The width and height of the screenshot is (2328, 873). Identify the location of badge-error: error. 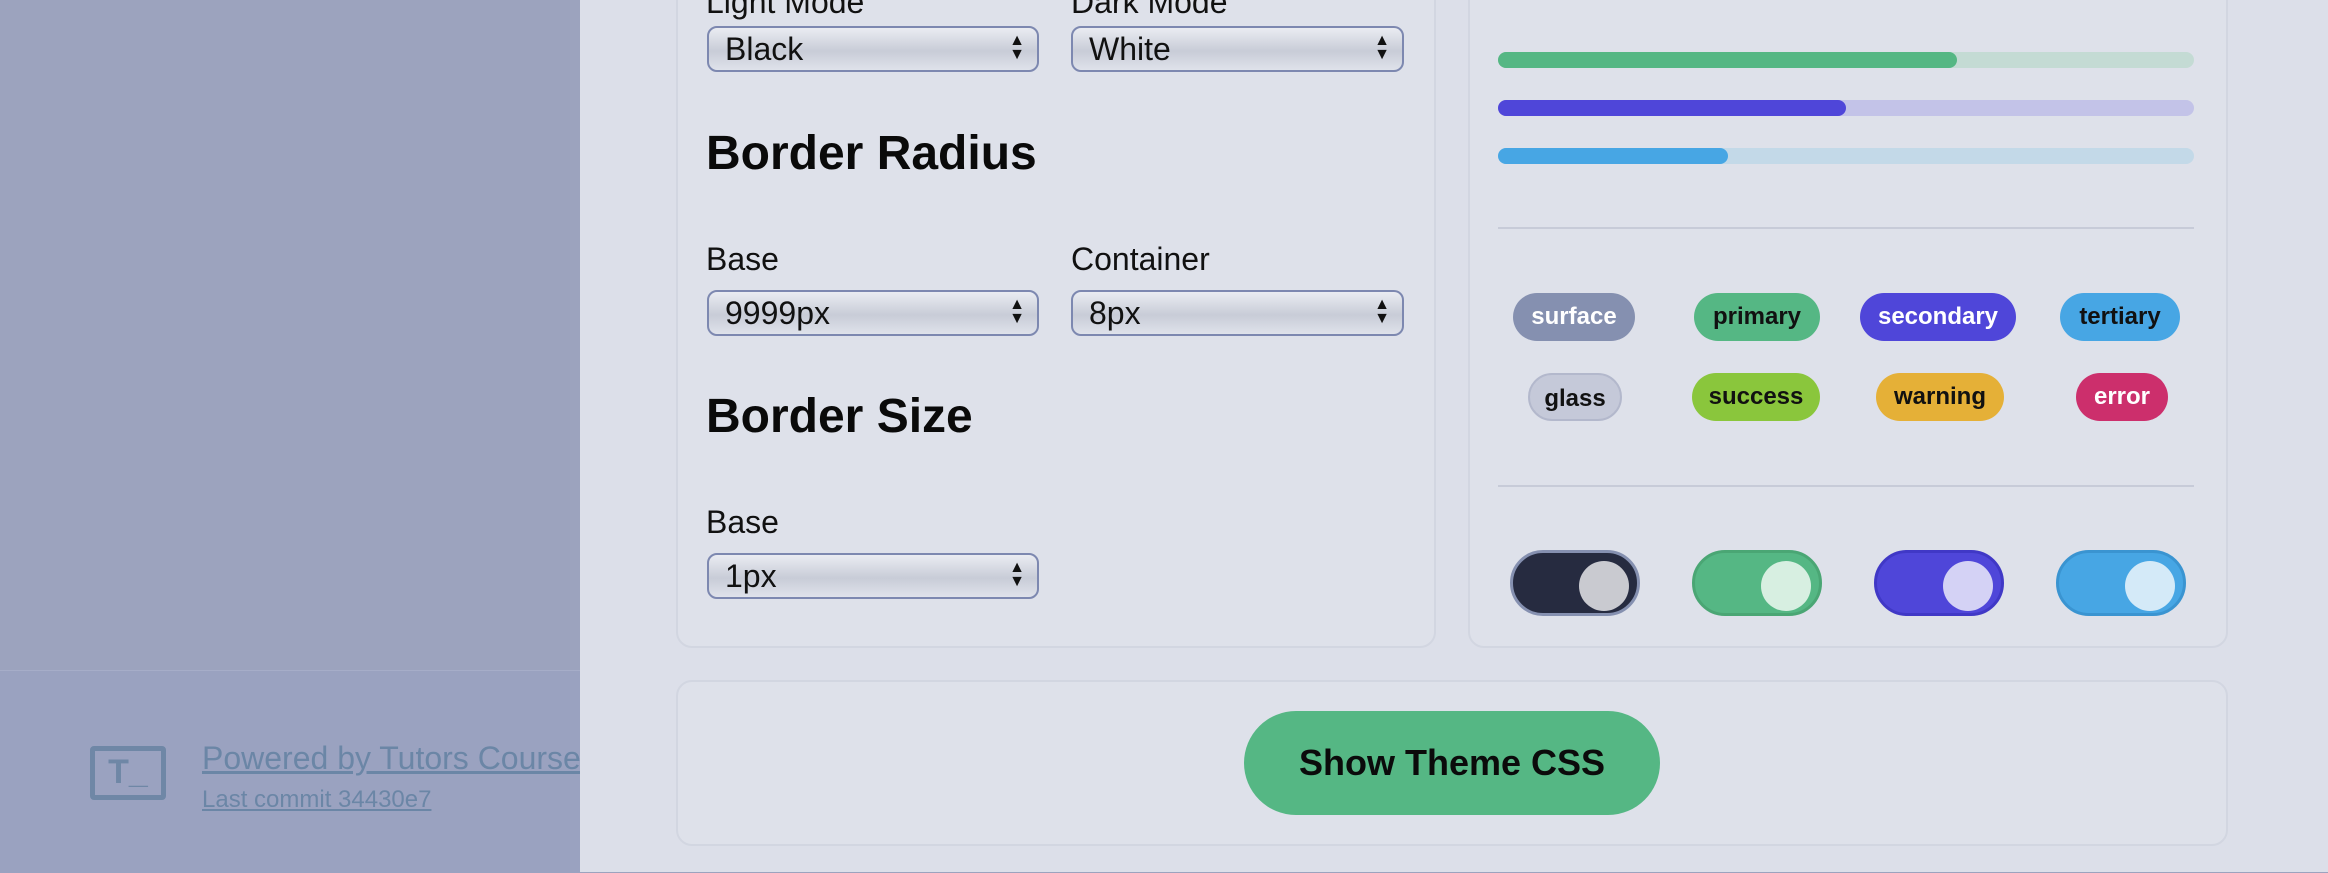
(2122, 397).